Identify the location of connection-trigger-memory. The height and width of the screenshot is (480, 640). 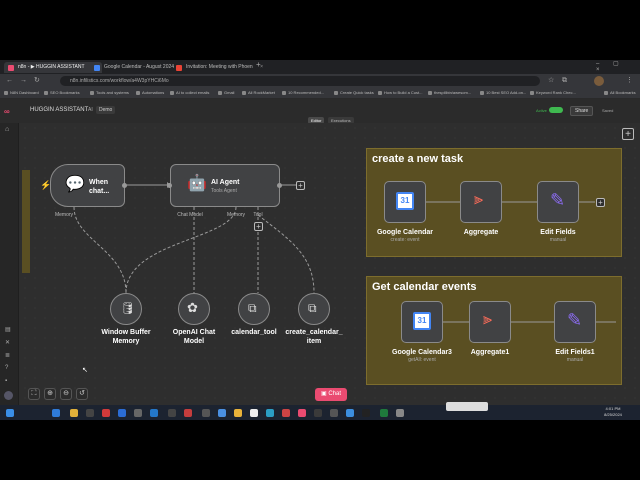
(100, 250).